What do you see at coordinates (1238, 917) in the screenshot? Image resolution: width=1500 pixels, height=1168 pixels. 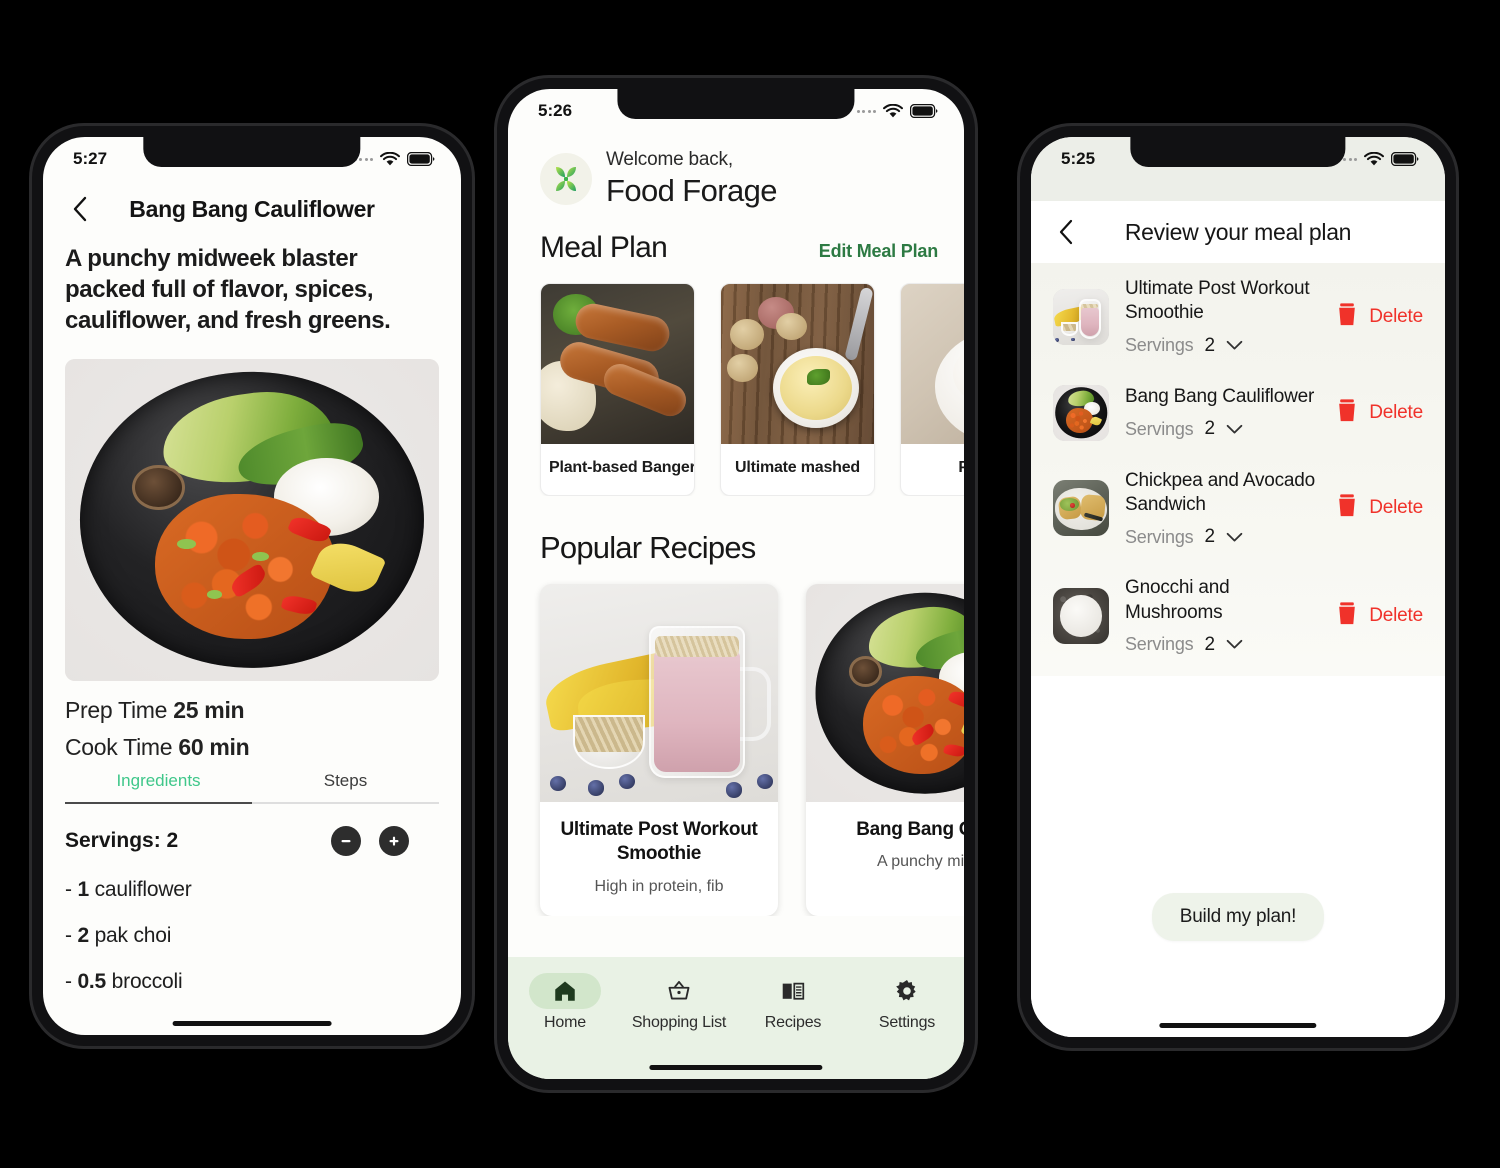 I see `build-my-plan-button: Build my plan!` at bounding box center [1238, 917].